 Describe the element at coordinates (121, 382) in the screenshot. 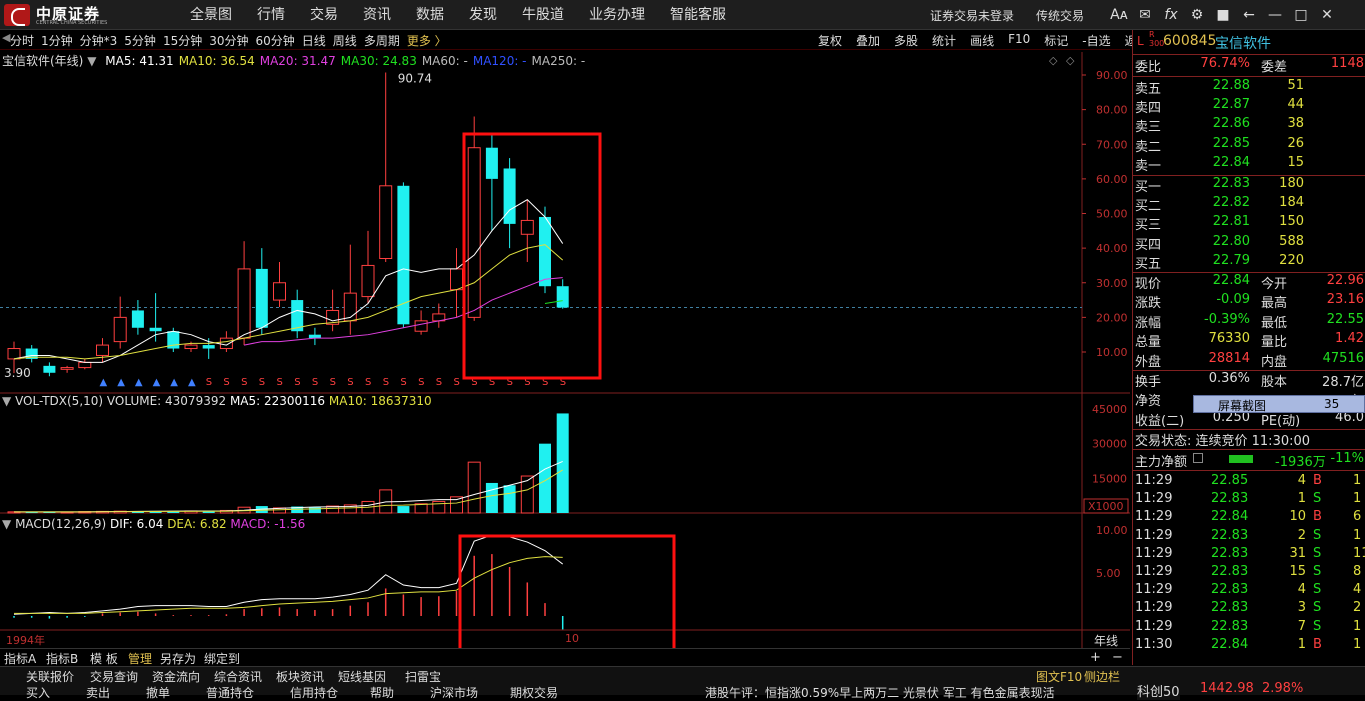

I see `dividend-arrow-icon: ▲` at that location.